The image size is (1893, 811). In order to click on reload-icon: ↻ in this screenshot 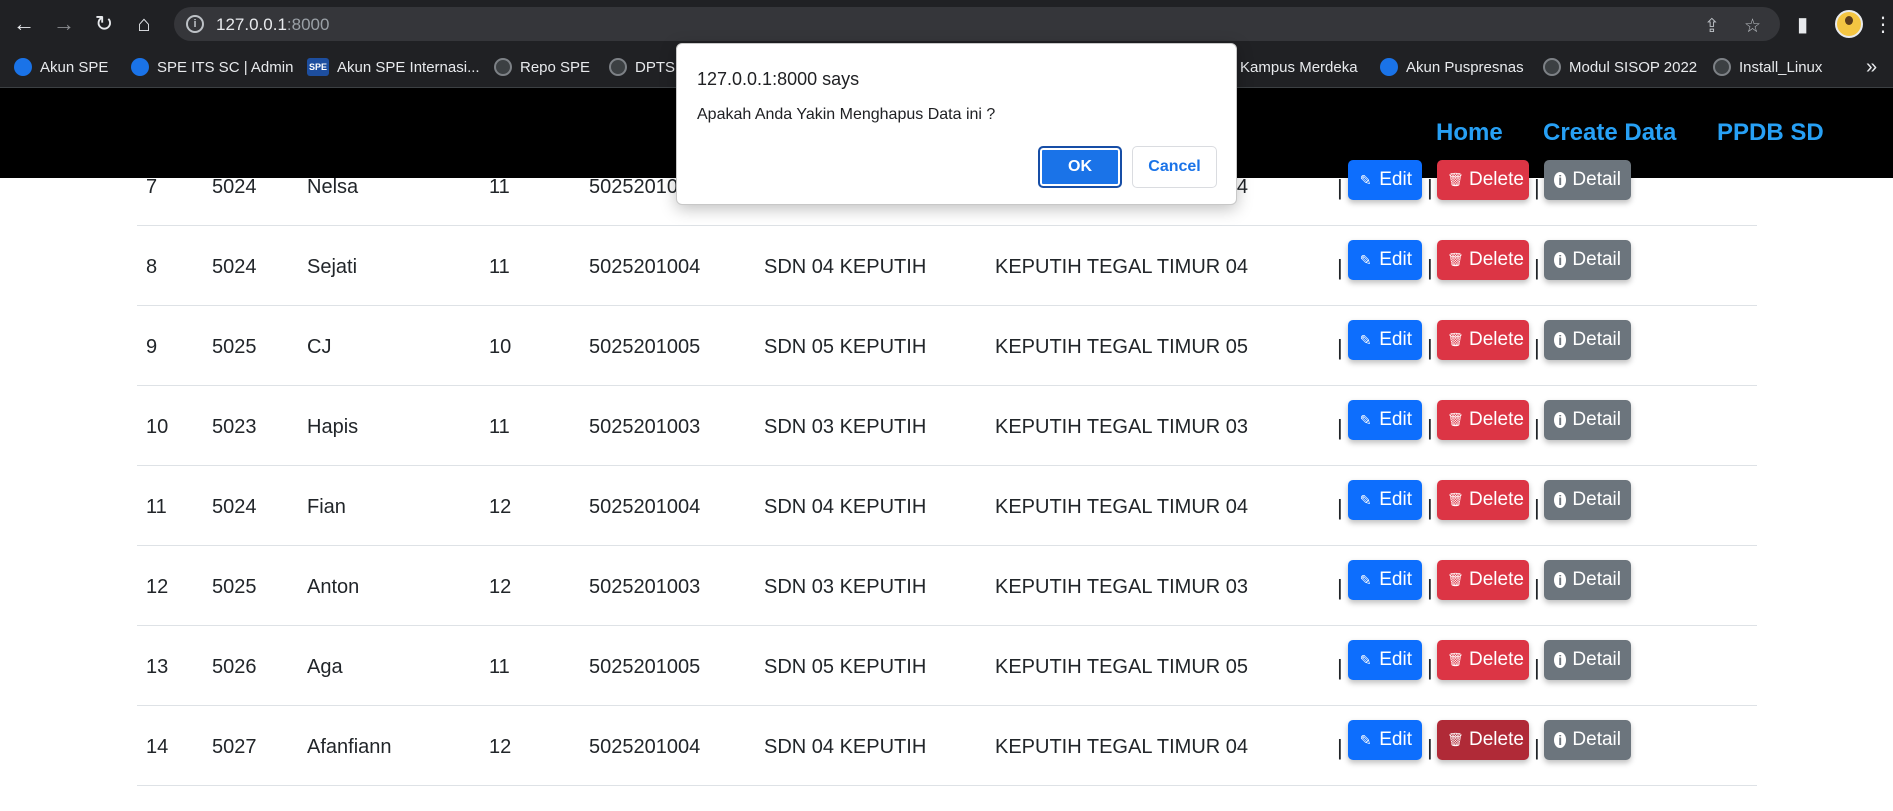, I will do `click(104, 24)`.